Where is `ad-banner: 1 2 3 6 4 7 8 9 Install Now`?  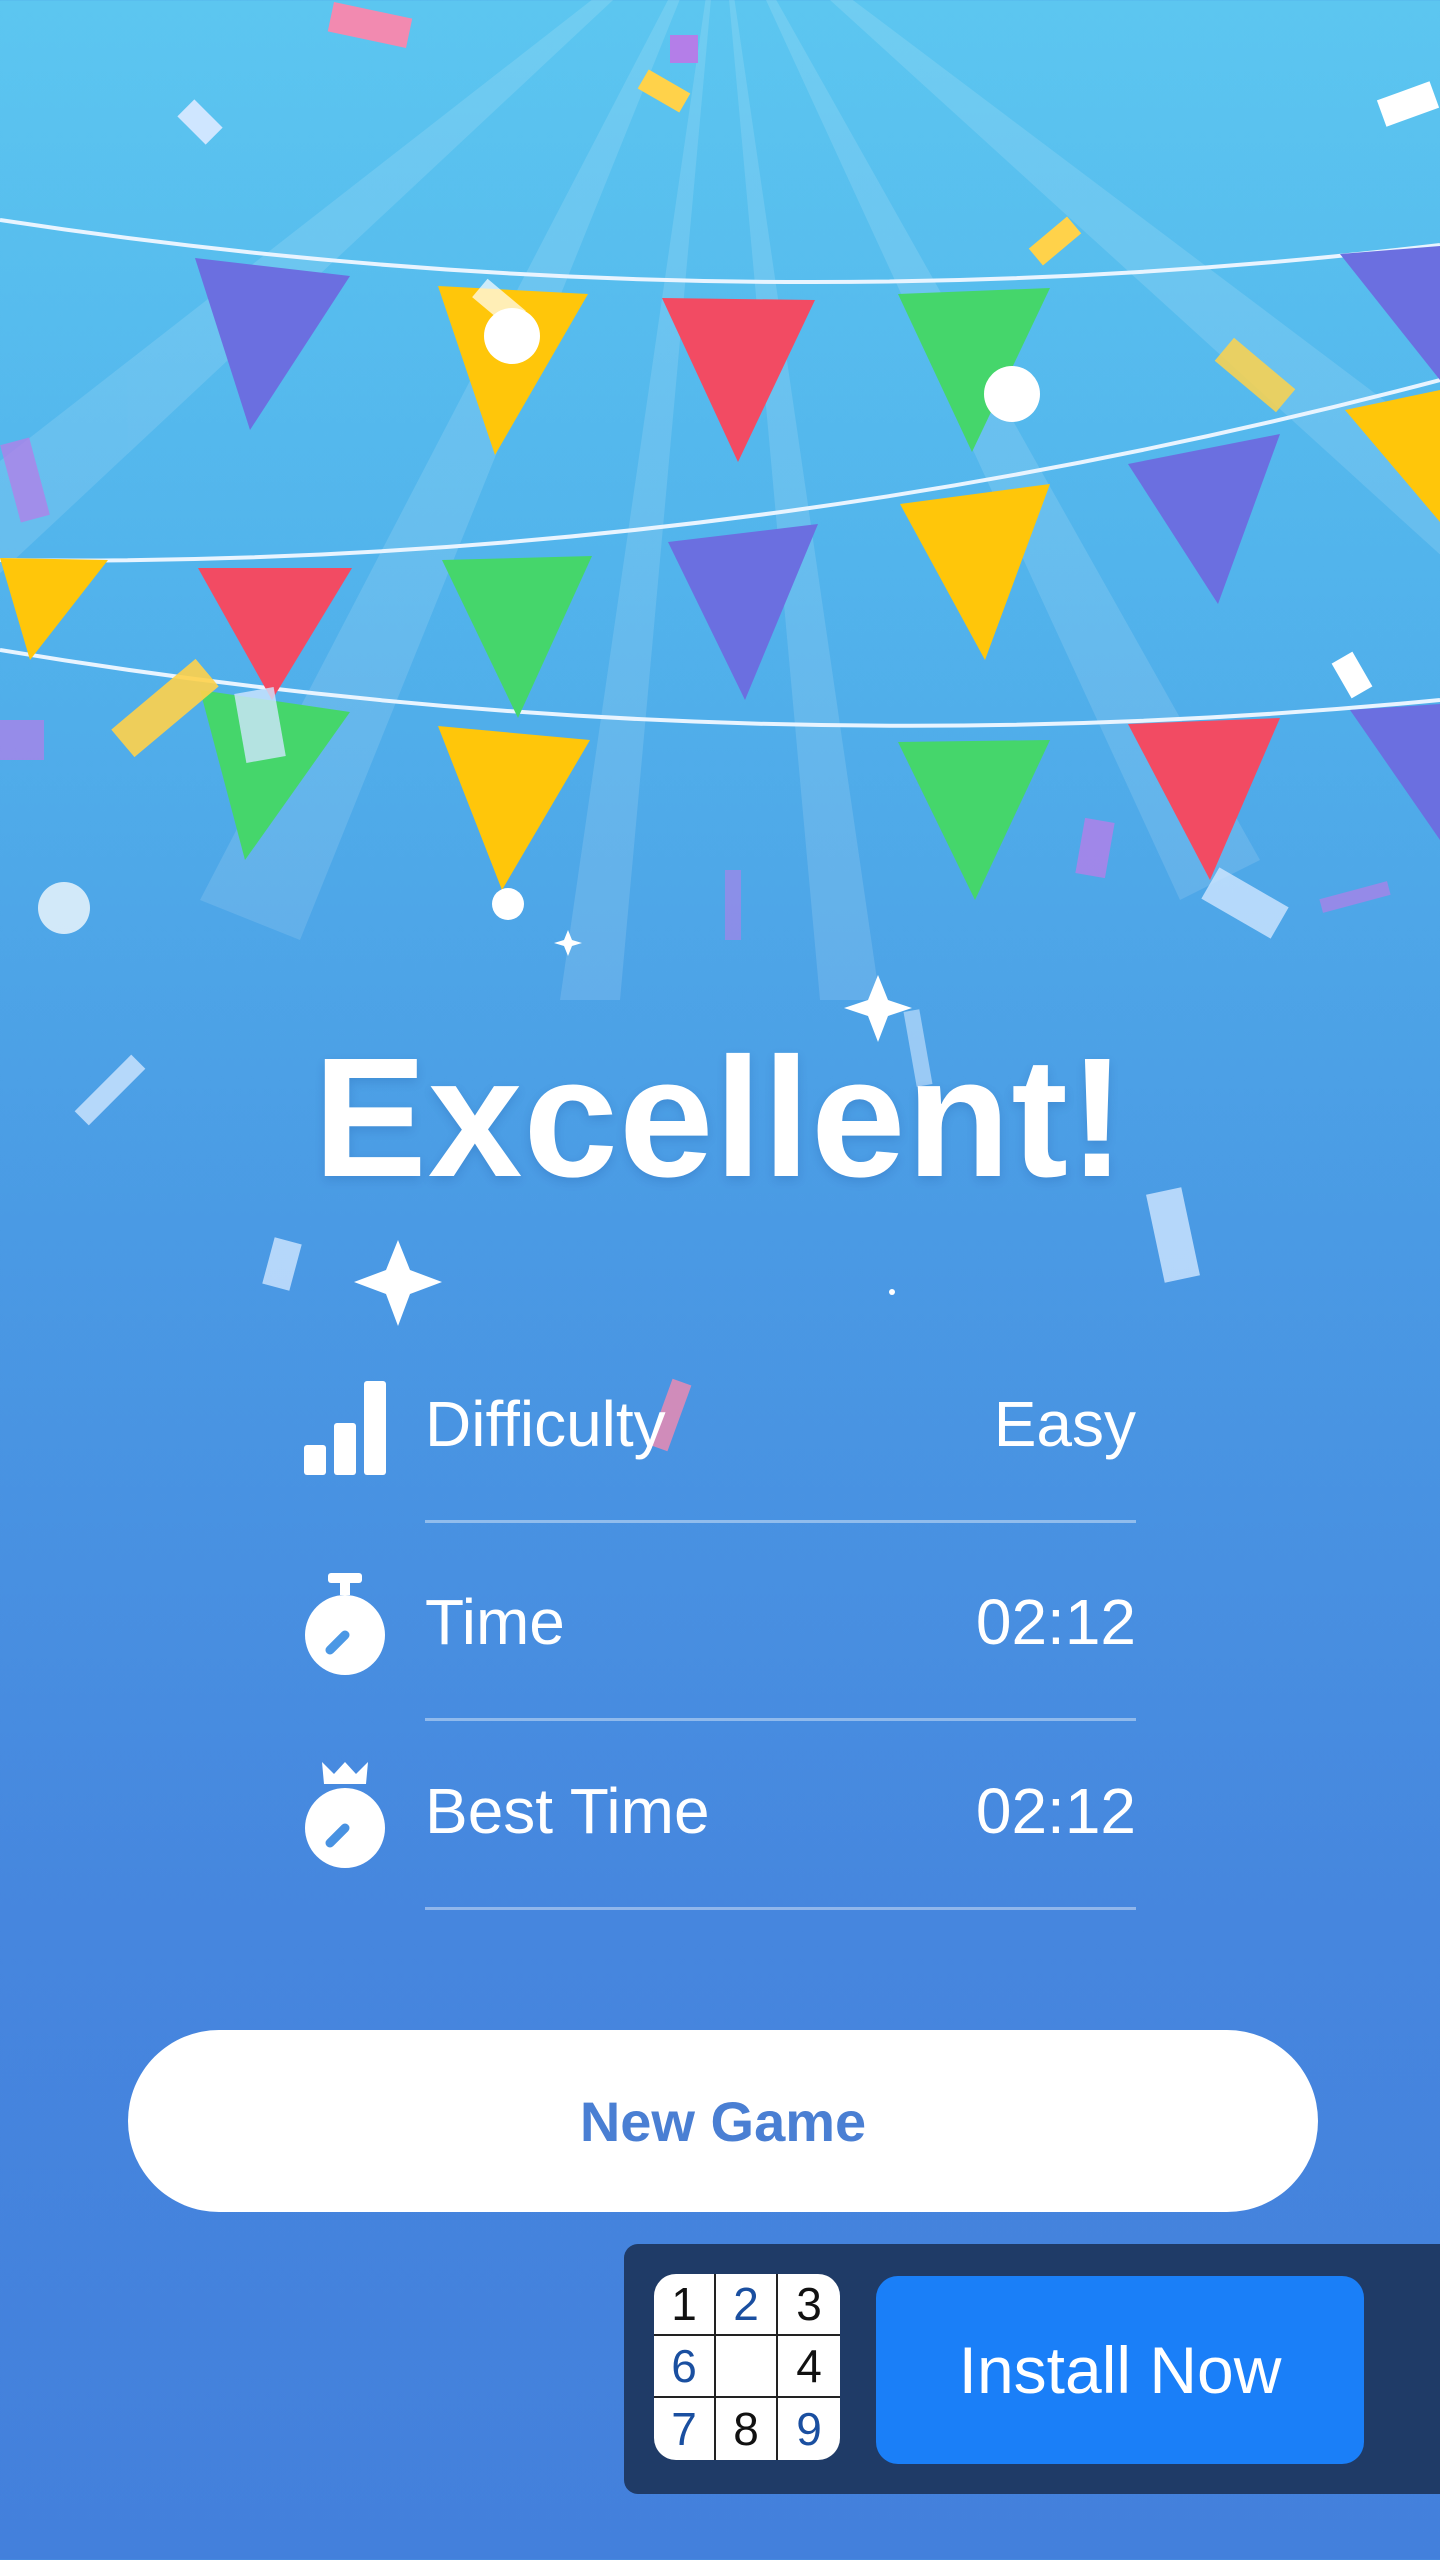 ad-banner: 1 2 3 6 4 7 8 9 Install Now is located at coordinates (1032, 2369).